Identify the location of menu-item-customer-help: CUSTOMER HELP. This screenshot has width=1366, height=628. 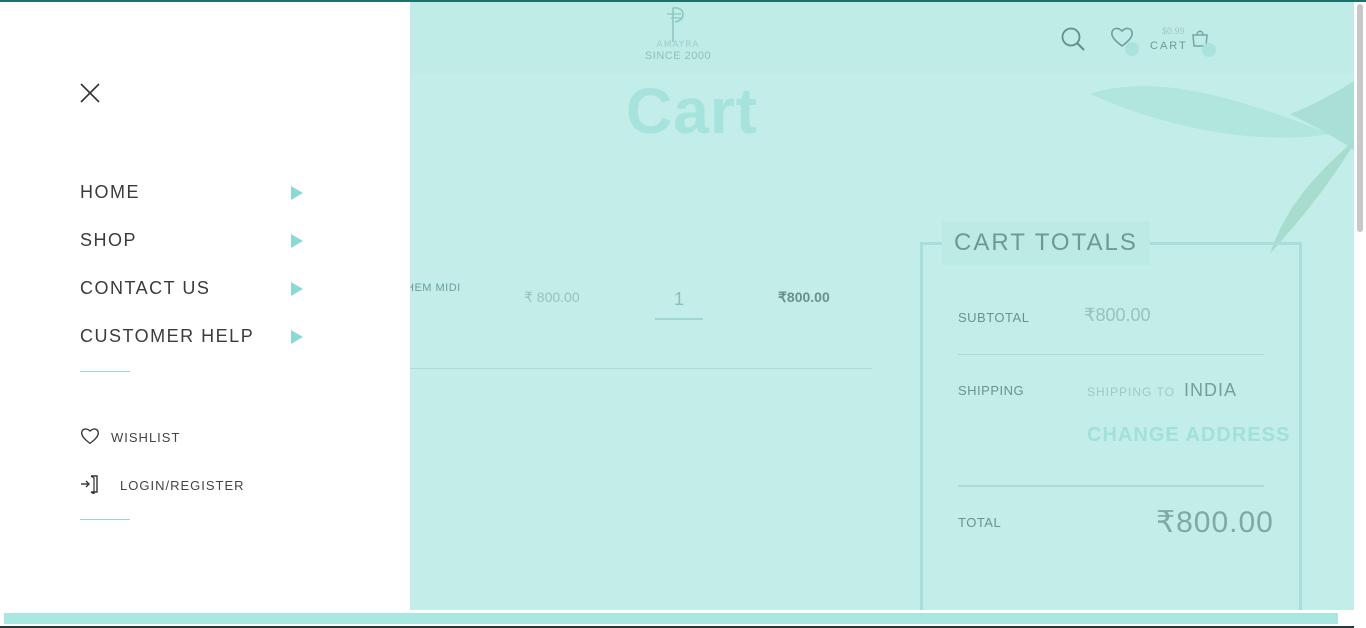
(195, 338).